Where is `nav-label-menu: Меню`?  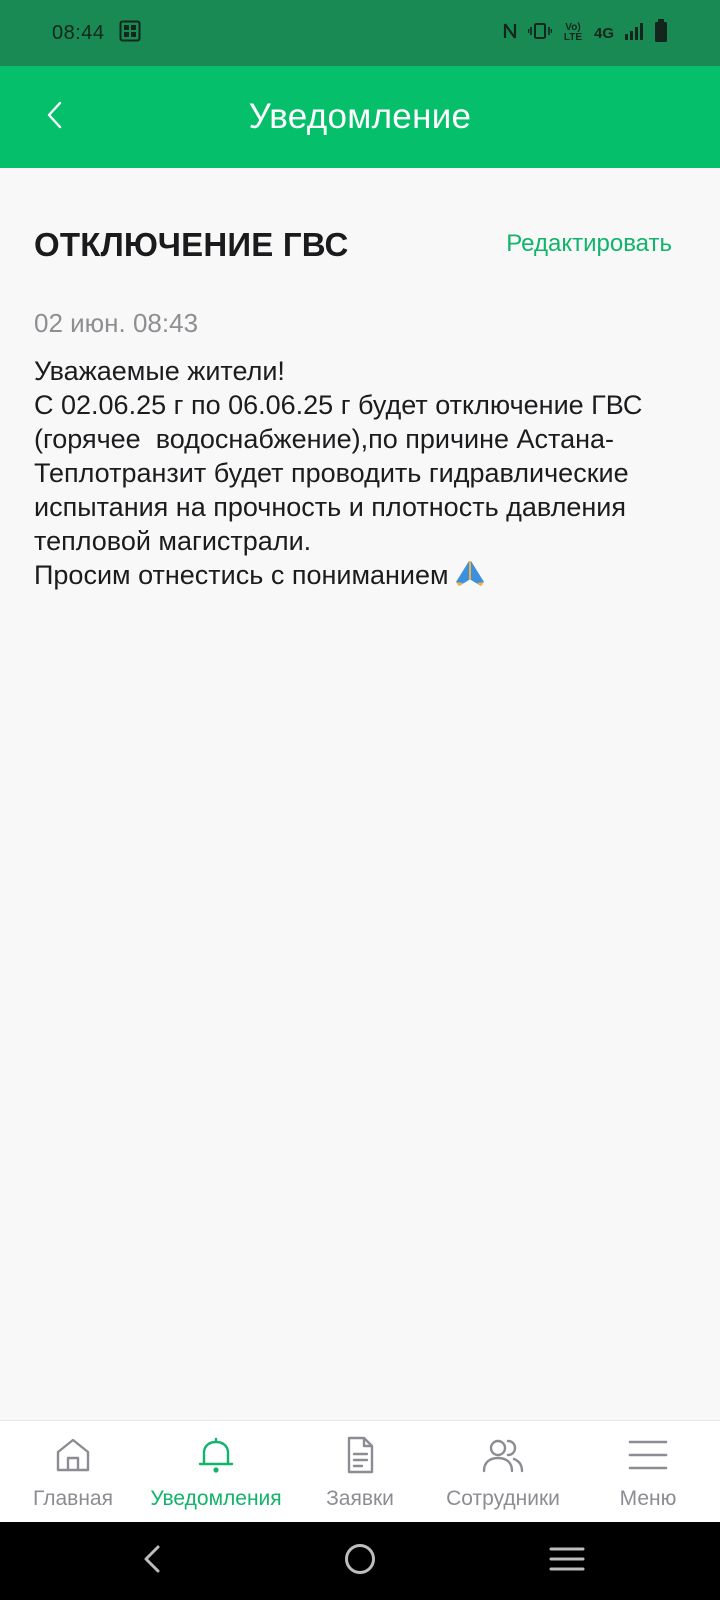
nav-label-menu: Меню is located at coordinates (648, 1498).